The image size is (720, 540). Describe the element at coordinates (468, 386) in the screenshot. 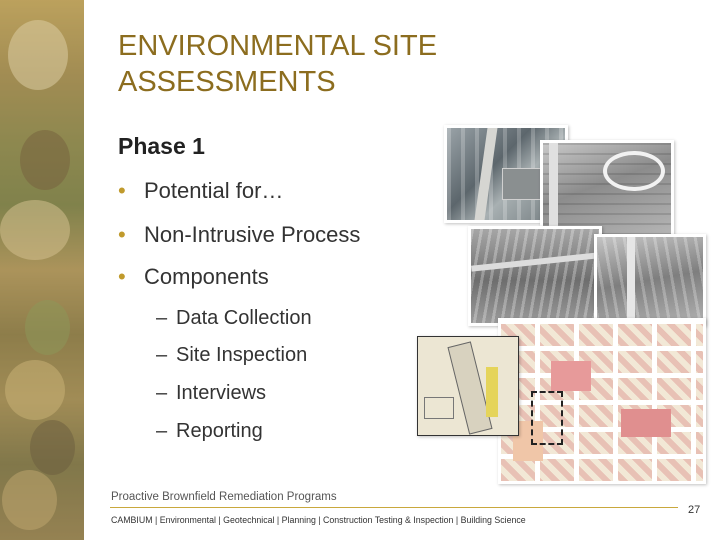

I see `map-callout` at that location.